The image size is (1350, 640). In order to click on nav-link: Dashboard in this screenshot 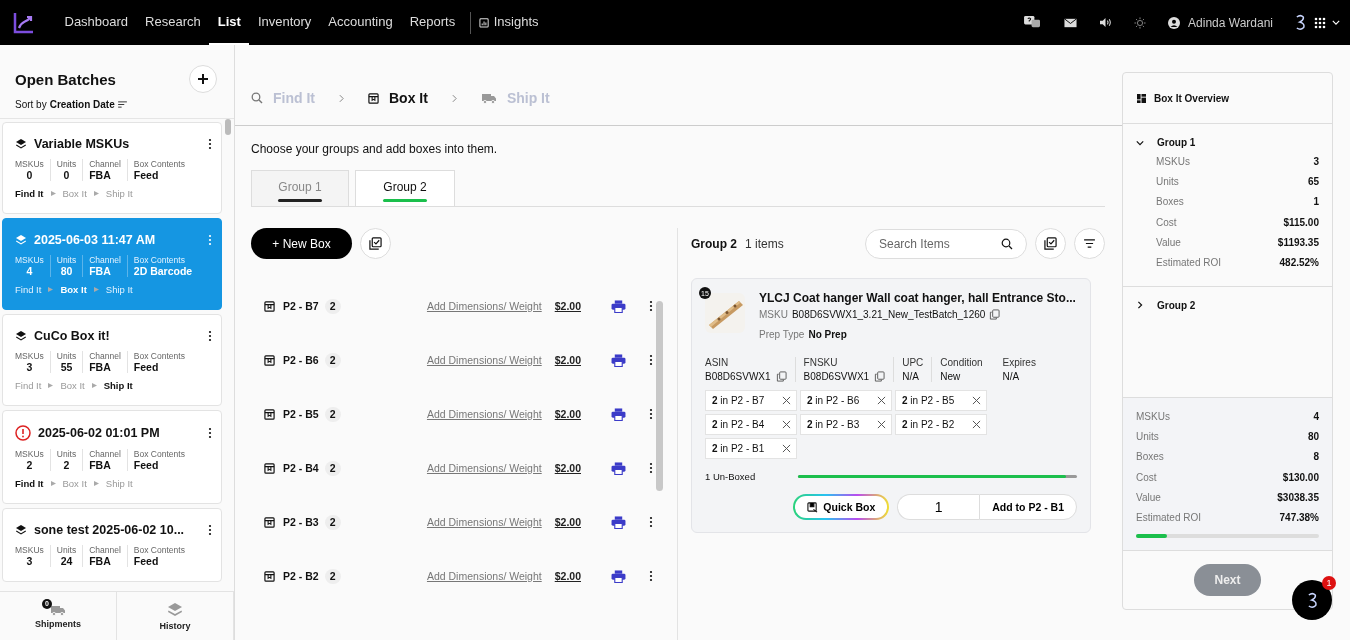, I will do `click(96, 22)`.